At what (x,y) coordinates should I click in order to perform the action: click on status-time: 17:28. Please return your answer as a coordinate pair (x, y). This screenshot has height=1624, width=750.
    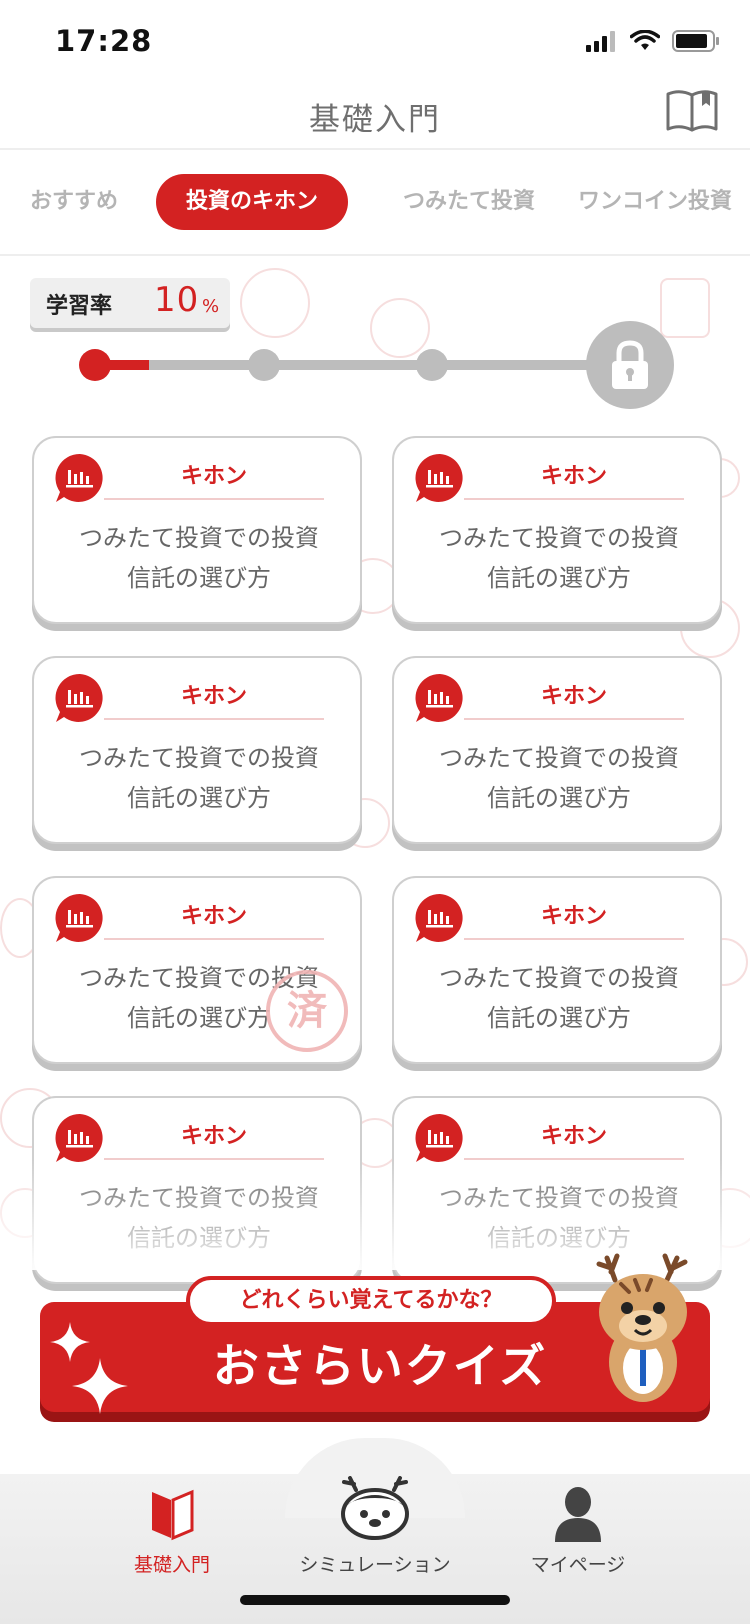
    Looking at the image, I should click on (104, 41).